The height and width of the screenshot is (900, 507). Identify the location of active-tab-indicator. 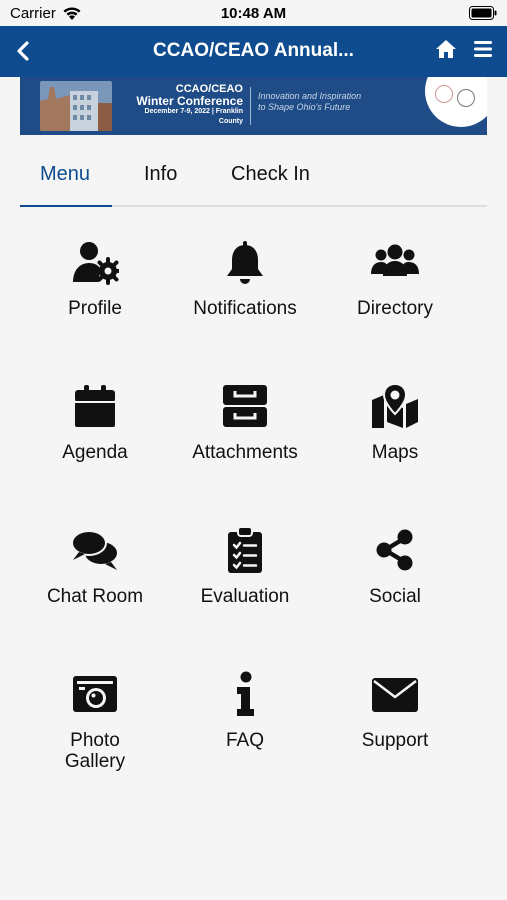
(66, 206).